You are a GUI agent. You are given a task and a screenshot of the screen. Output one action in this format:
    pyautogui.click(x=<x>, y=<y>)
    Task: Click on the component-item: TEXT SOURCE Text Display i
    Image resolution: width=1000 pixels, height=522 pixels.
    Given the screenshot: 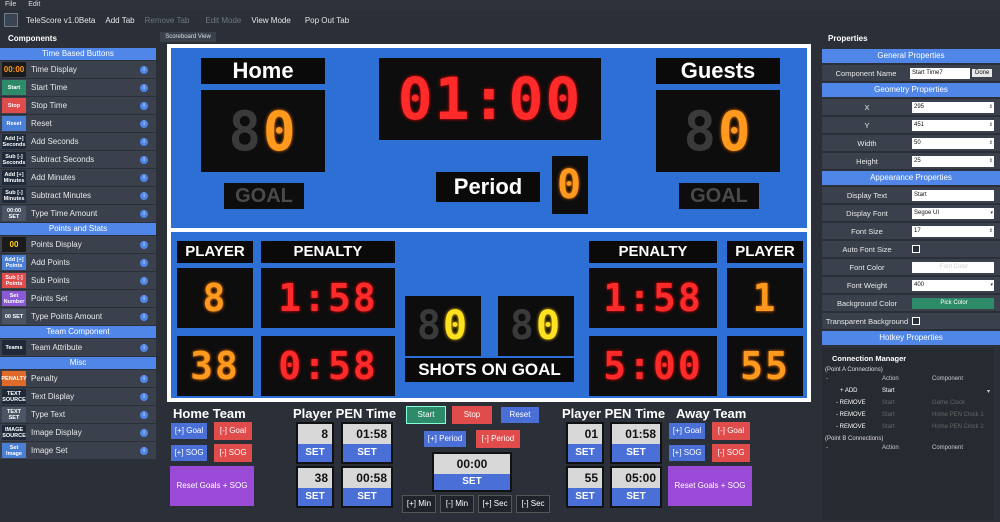 What is the action you would take?
    pyautogui.click(x=78, y=396)
    